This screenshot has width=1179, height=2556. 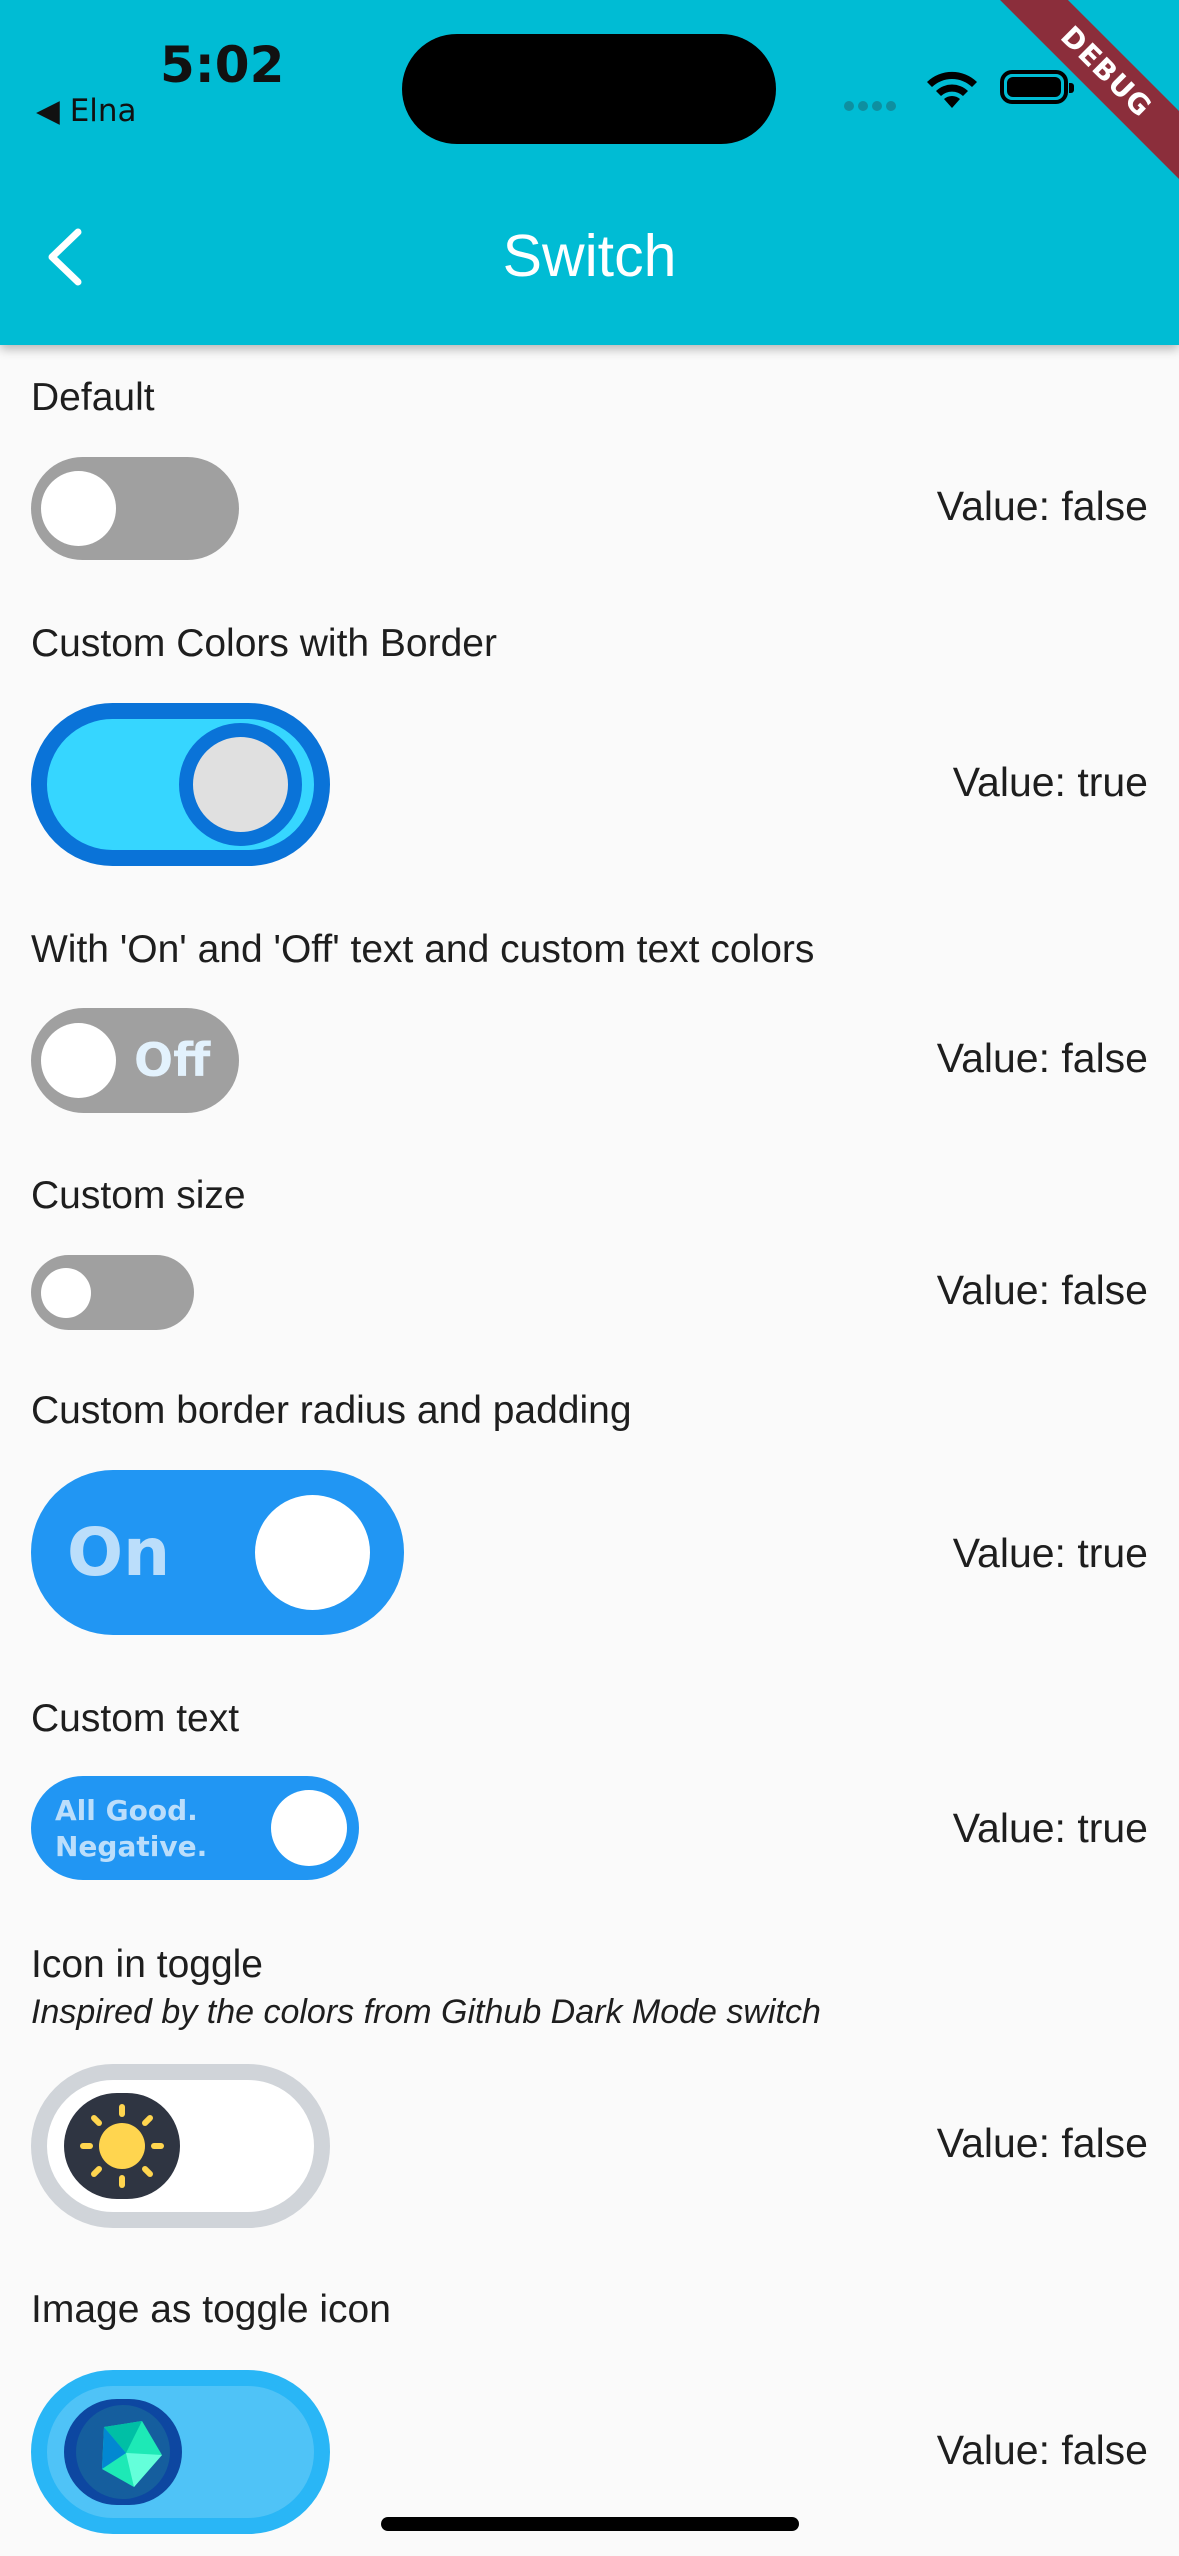 What do you see at coordinates (590, 2524) in the screenshot?
I see `home-indicator` at bounding box center [590, 2524].